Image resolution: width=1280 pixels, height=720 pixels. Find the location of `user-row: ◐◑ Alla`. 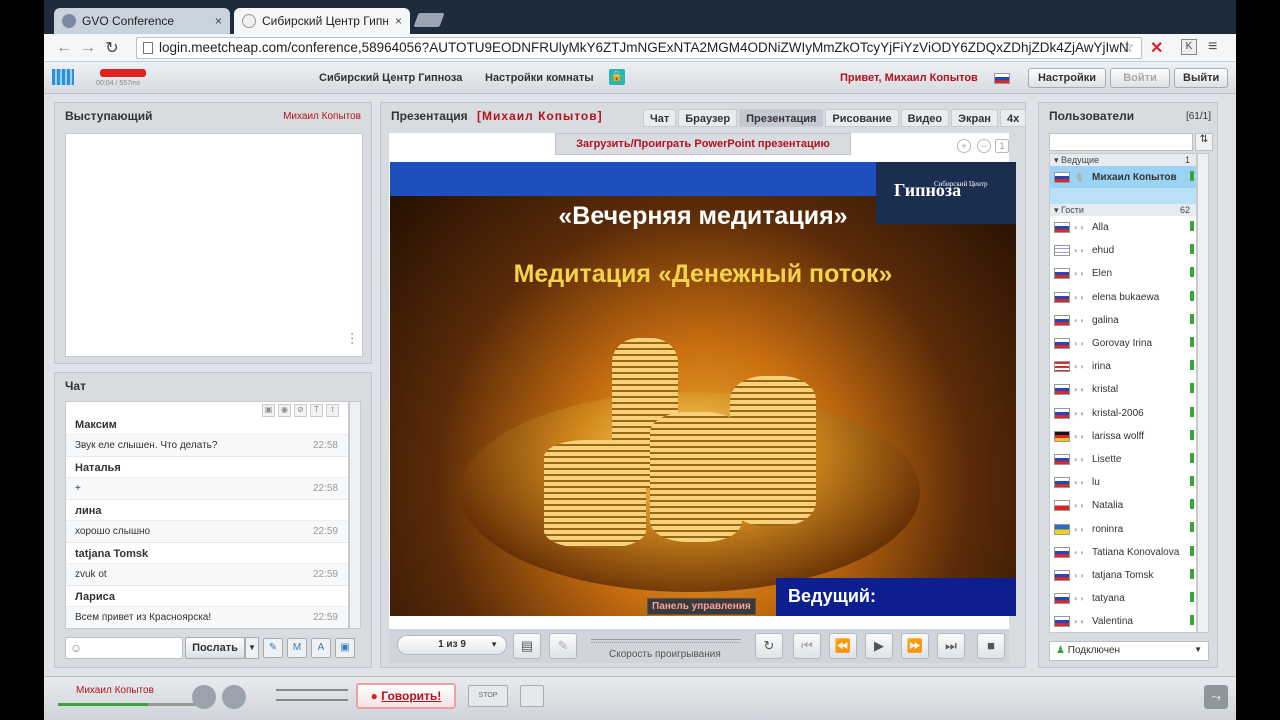

user-row: ◐◑ Alla is located at coordinates (1123, 227).